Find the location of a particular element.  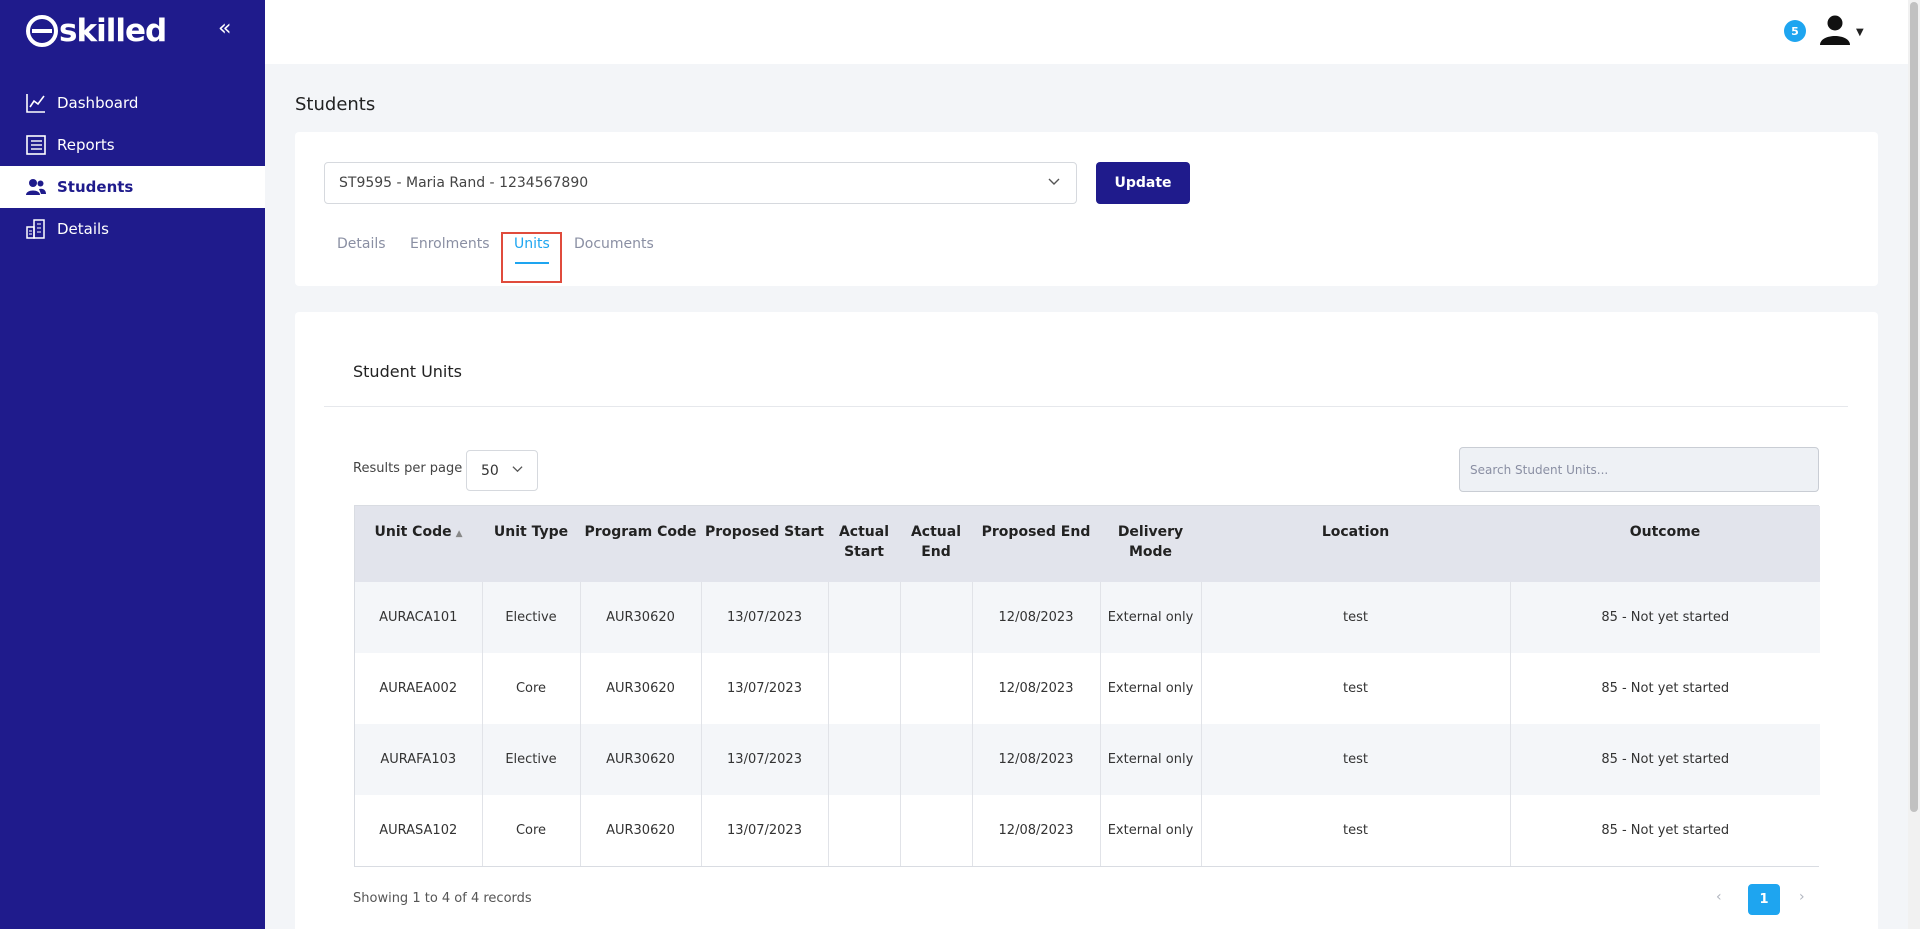

column-header-actual-end: Actual End is located at coordinates (936, 544).